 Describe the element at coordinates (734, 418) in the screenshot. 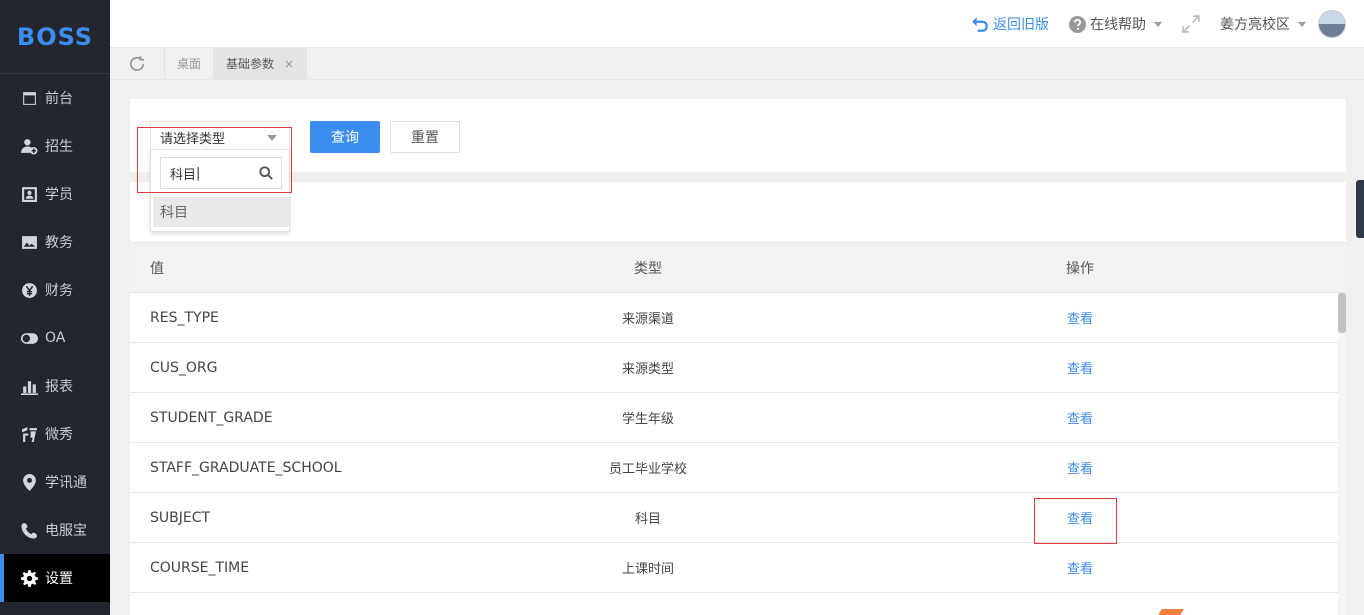

I see `table-row: STUDENT_GRADE 学生年级 查看` at that location.